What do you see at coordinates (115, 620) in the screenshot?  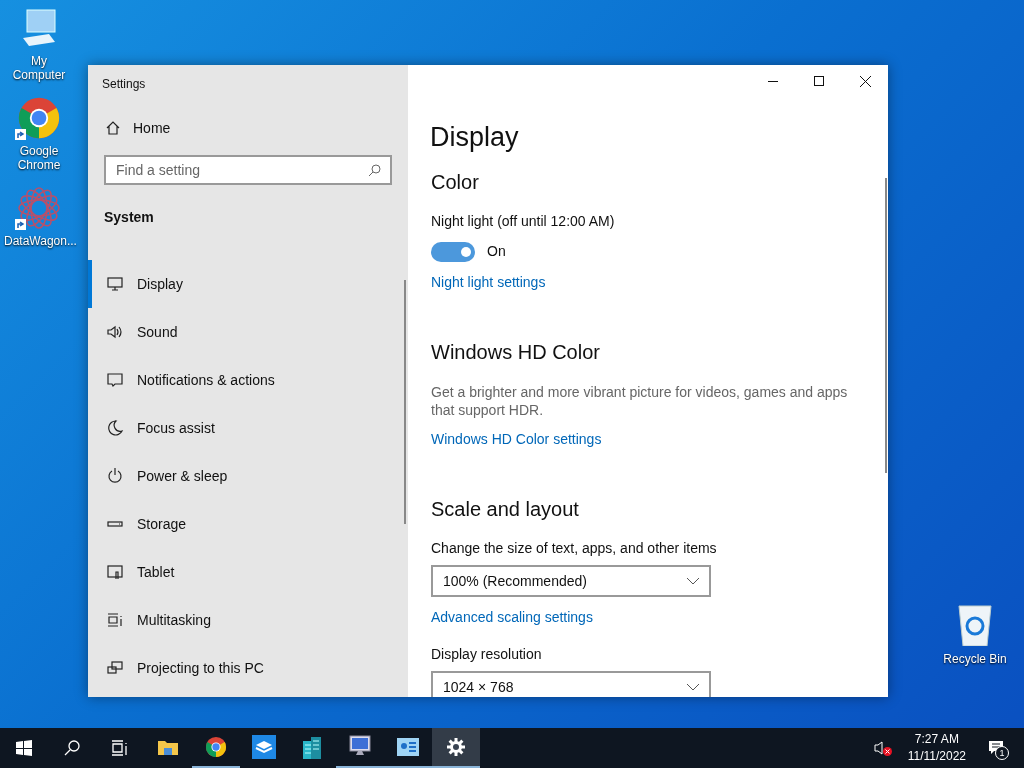 I see `multitask-icon` at bounding box center [115, 620].